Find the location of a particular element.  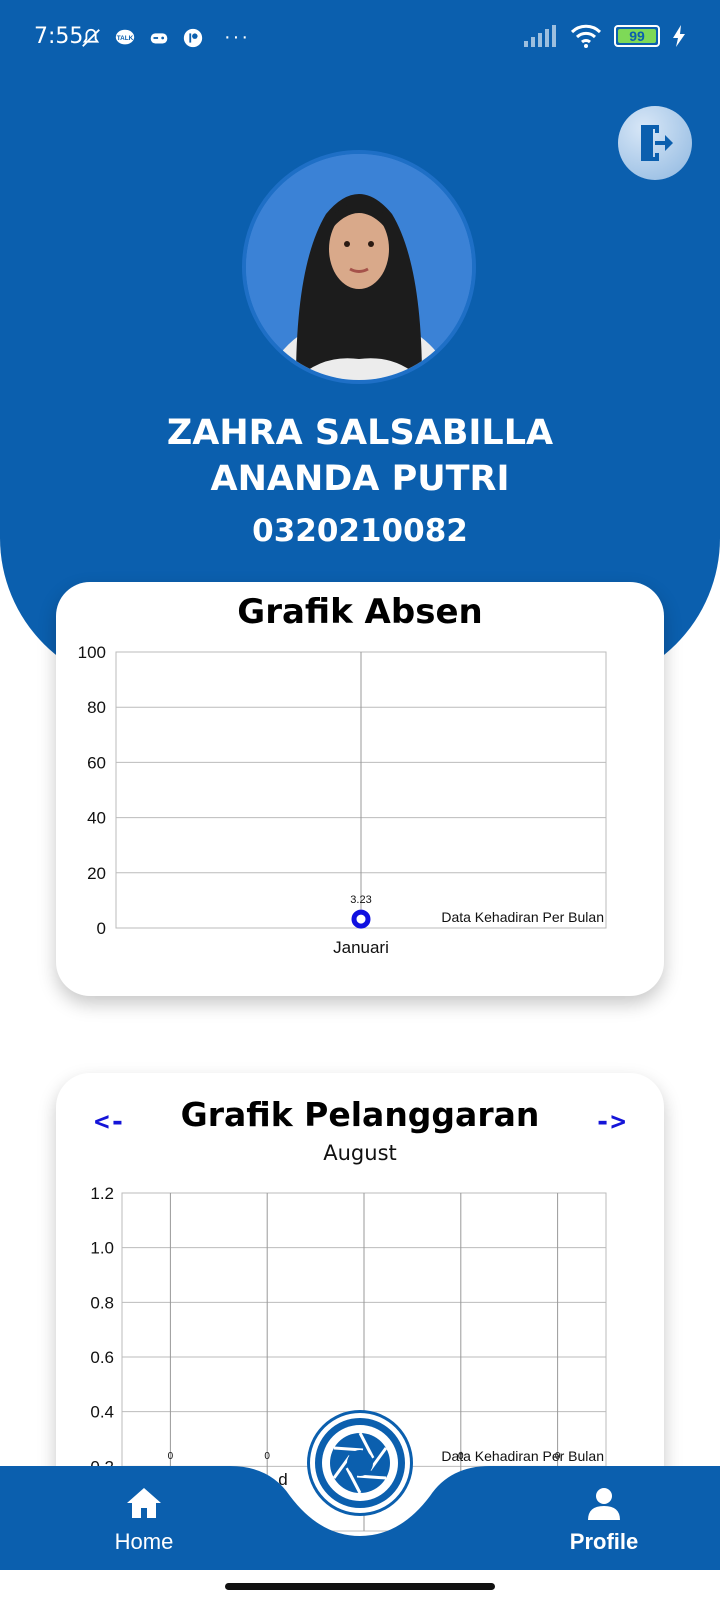

home-icon is located at coordinates (144, 1503).